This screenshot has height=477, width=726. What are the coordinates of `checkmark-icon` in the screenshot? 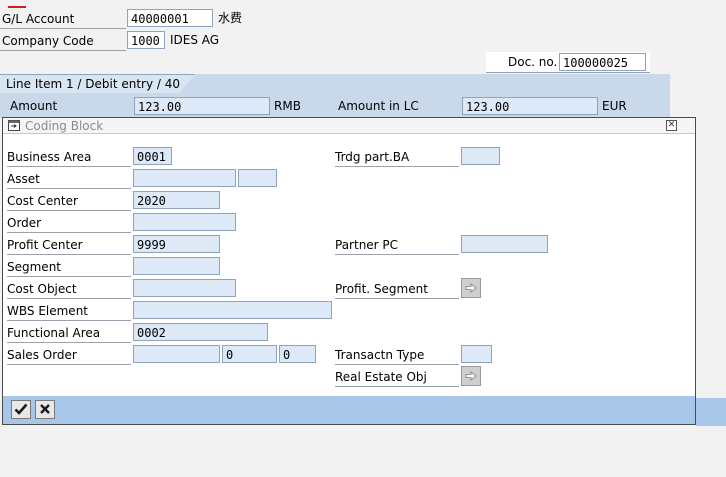 It's located at (21, 409).